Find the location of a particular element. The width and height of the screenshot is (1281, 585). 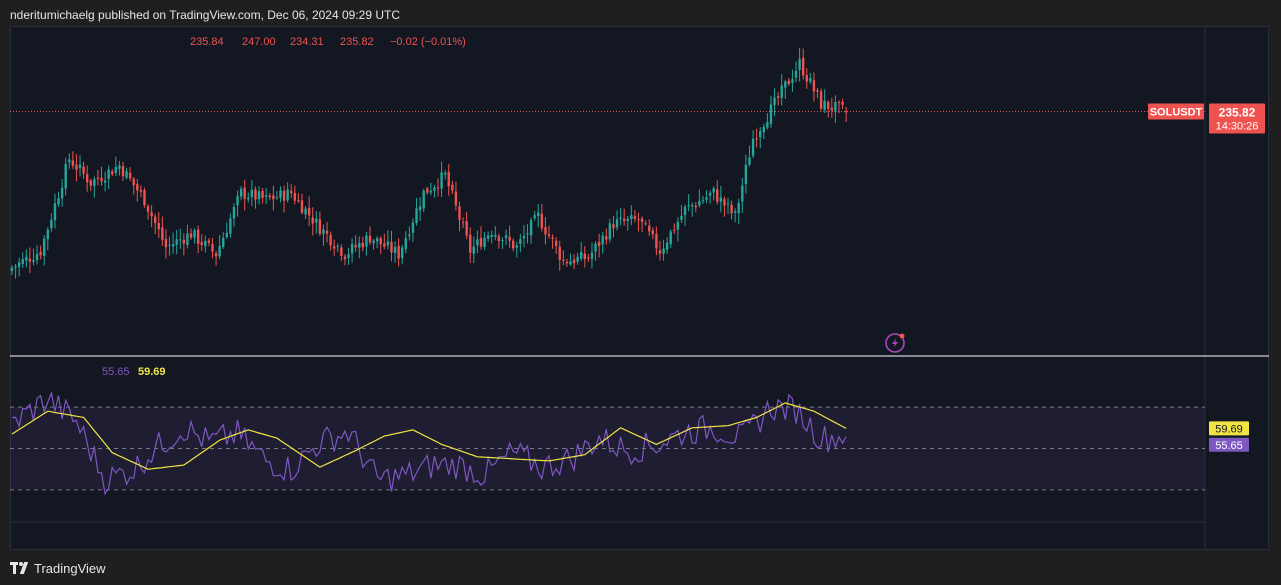

lightning-alert-icon is located at coordinates (895, 343).